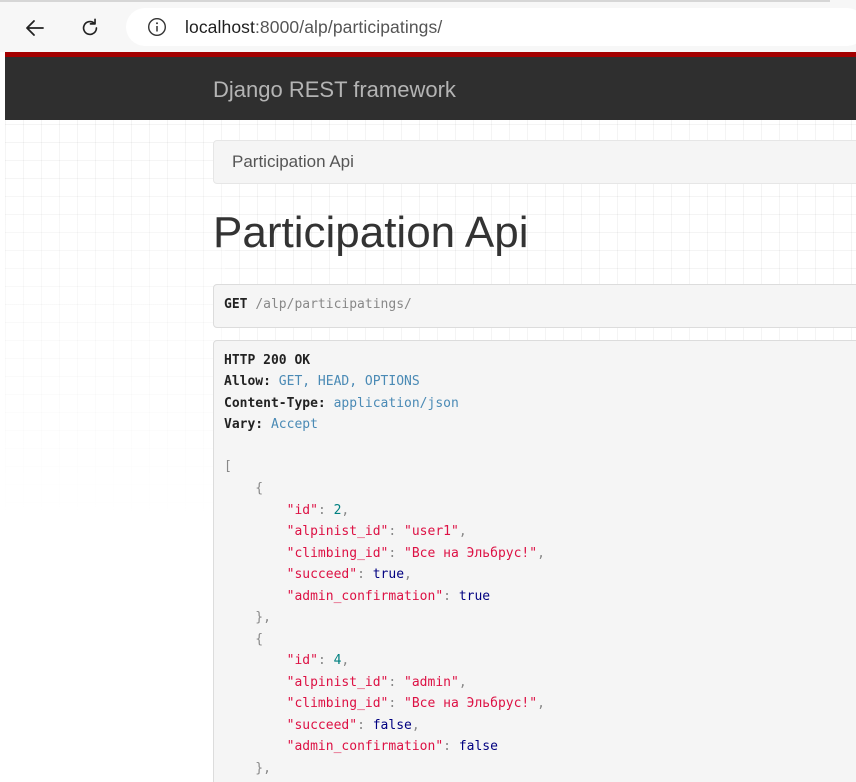  Describe the element at coordinates (293, 162) in the screenshot. I see `breadcrumb-item: Participation Api` at that location.